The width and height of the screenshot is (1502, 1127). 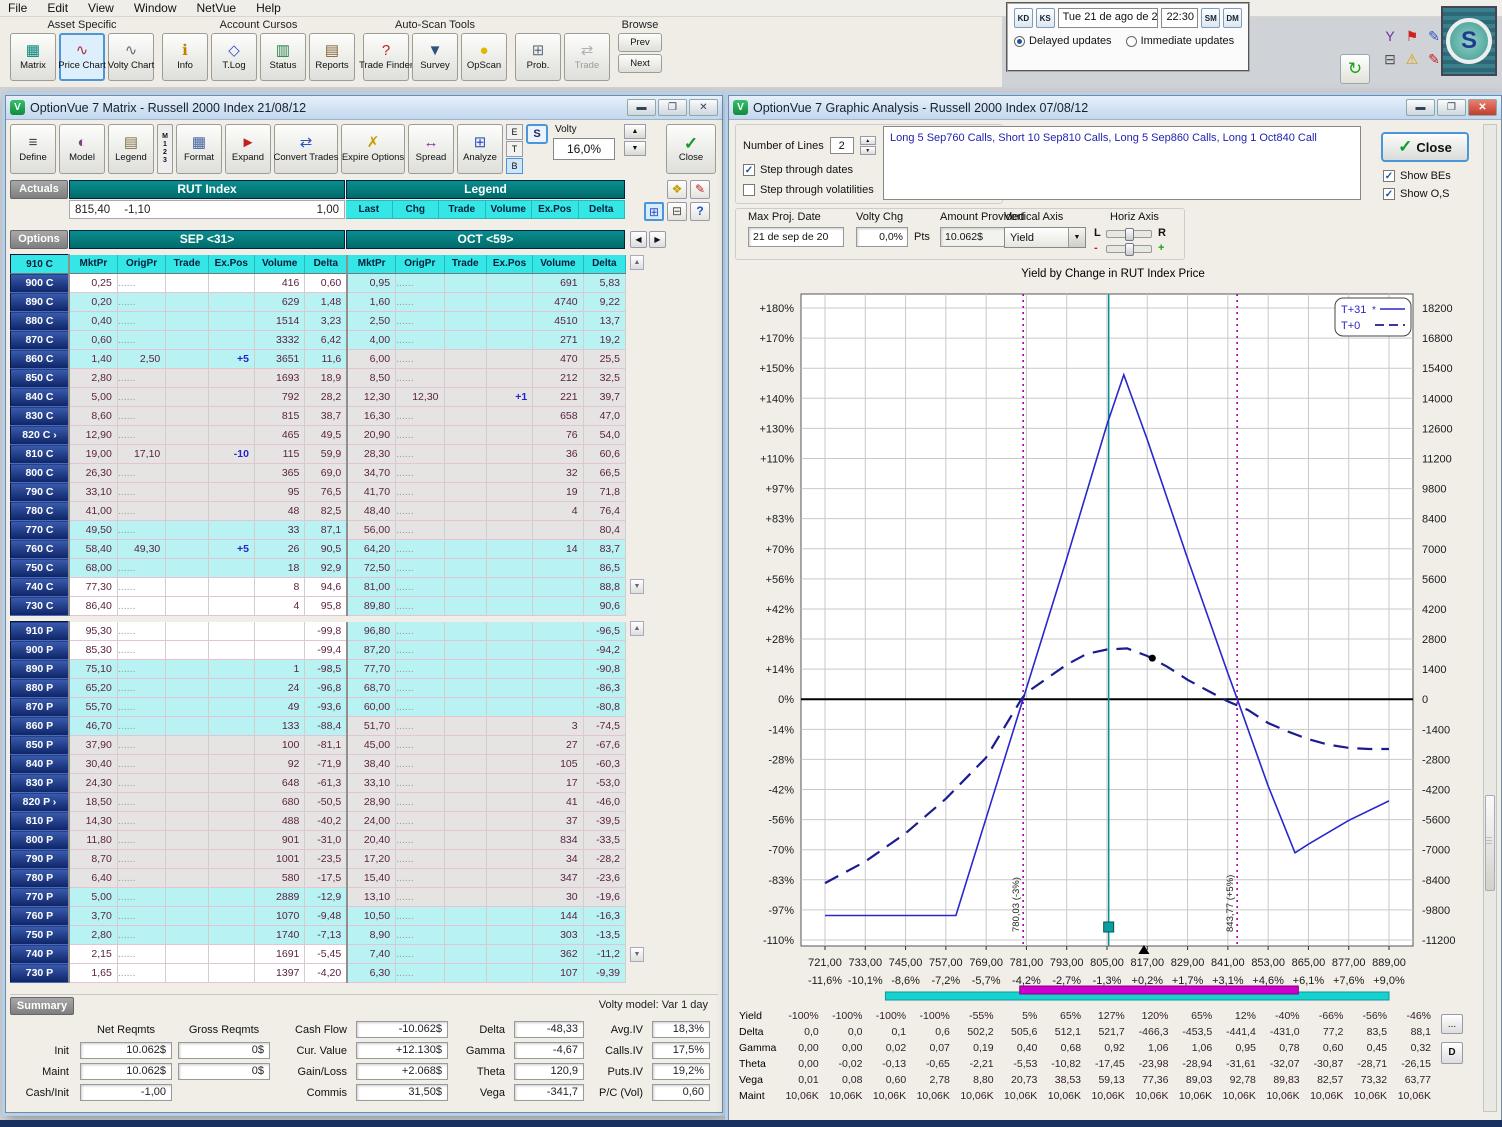 I want to click on mktpr-cell: 0,20, so click(x=92, y=302).